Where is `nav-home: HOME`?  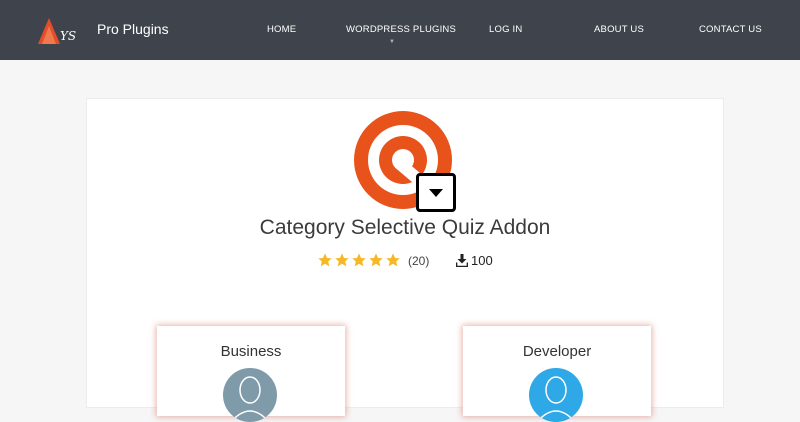
nav-home: HOME is located at coordinates (281, 29).